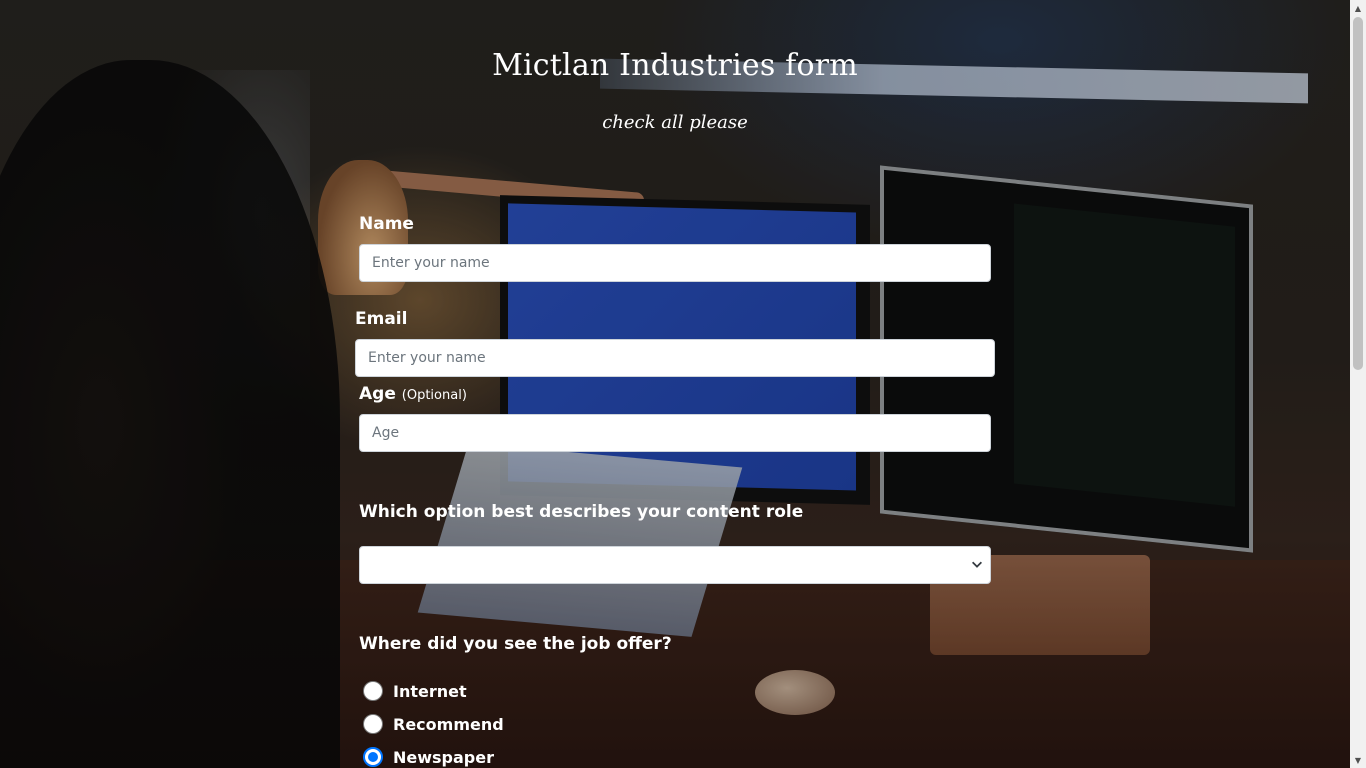 The image size is (1366, 768). Describe the element at coordinates (675, 122) in the screenshot. I see `page-subtitle: check all please` at that location.